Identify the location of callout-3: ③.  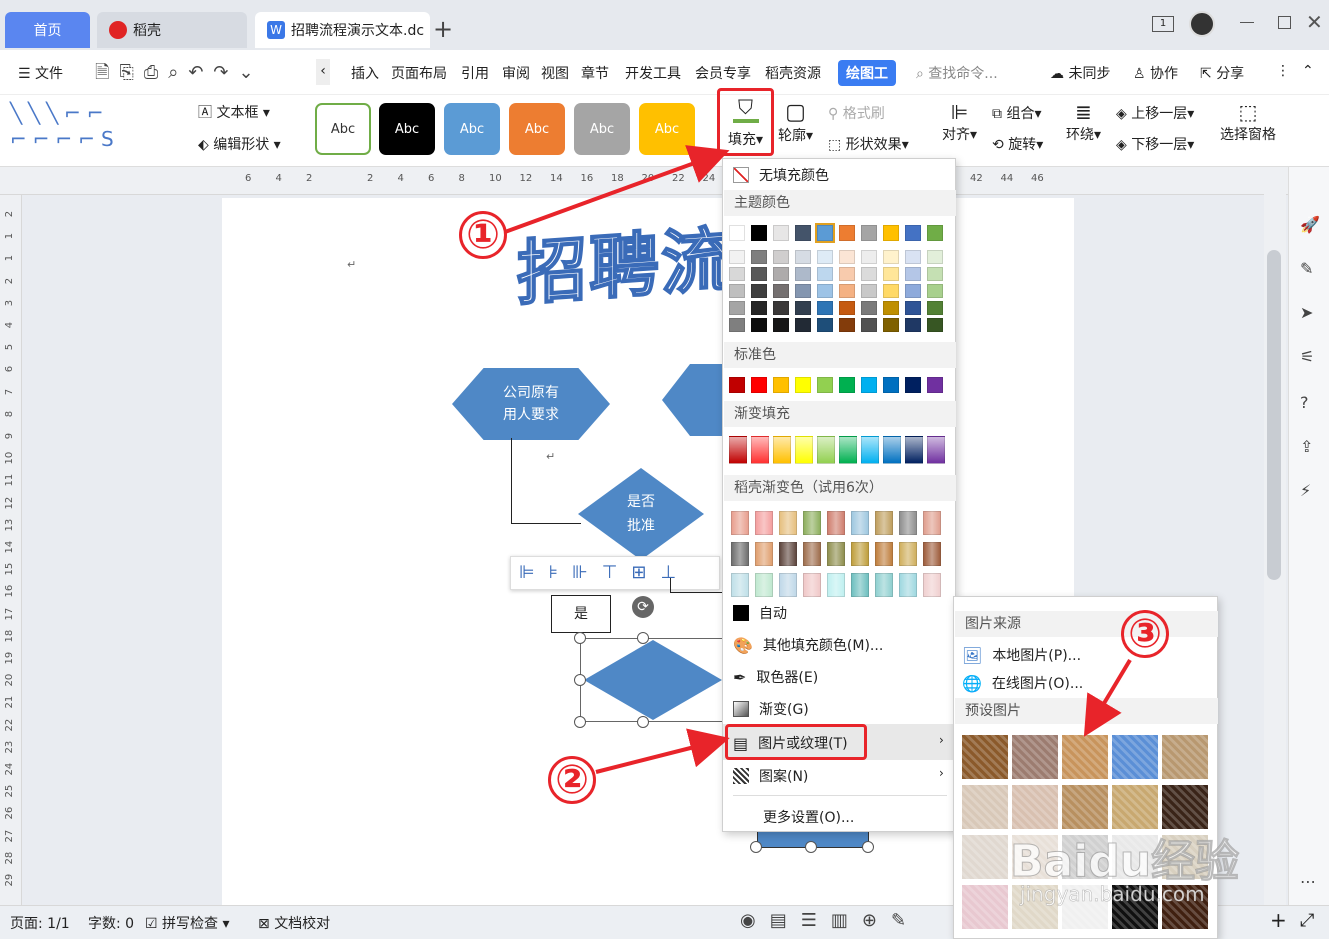
(1145, 634).